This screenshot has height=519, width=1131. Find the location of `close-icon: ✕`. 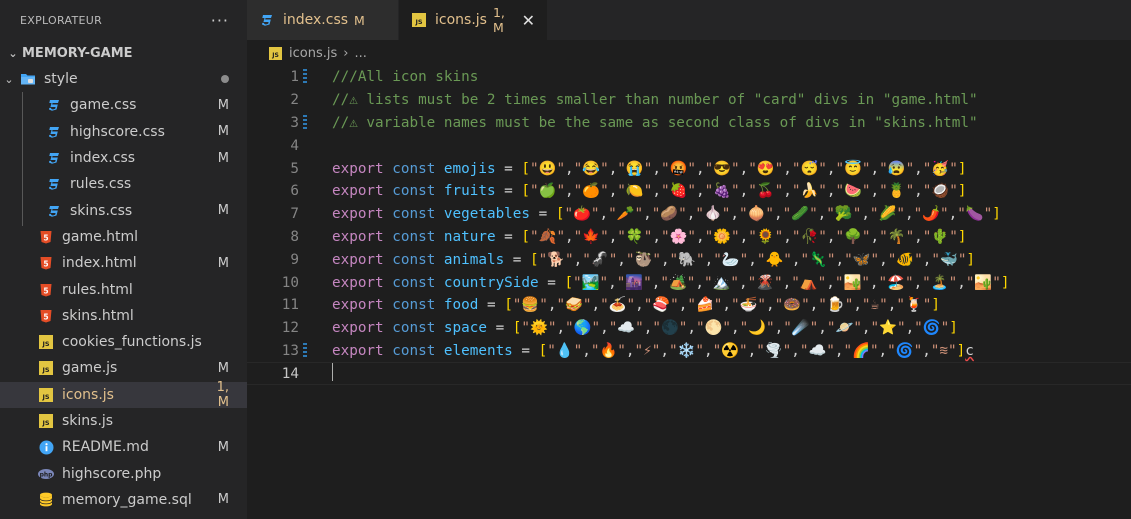

close-icon: ✕ is located at coordinates (528, 20).